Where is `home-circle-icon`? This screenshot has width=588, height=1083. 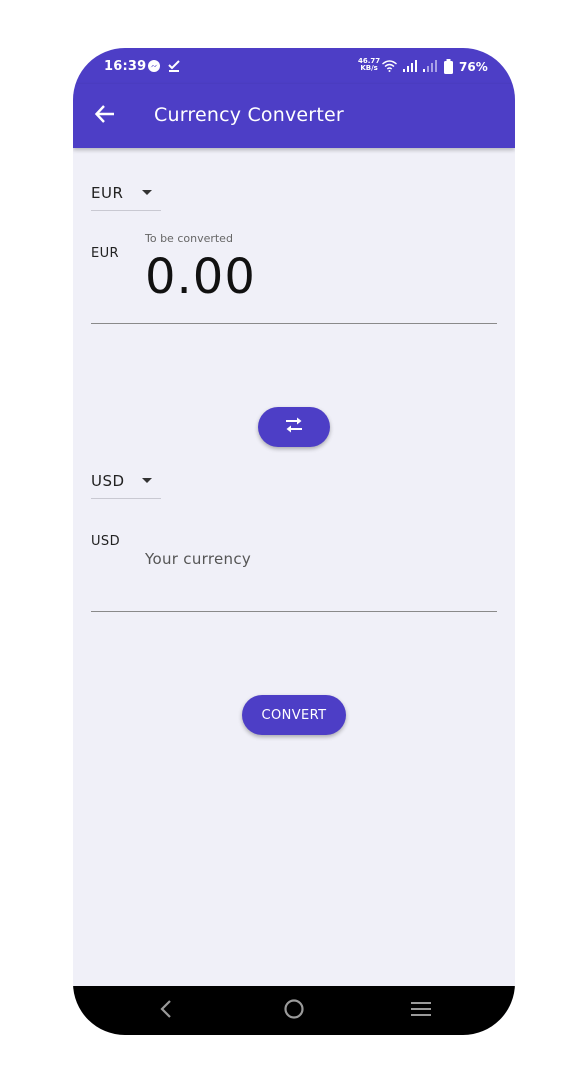
home-circle-icon is located at coordinates (294, 1011).